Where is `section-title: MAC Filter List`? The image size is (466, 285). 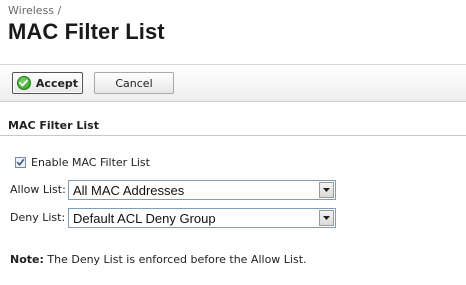
section-title: MAC Filter List is located at coordinates (53, 125).